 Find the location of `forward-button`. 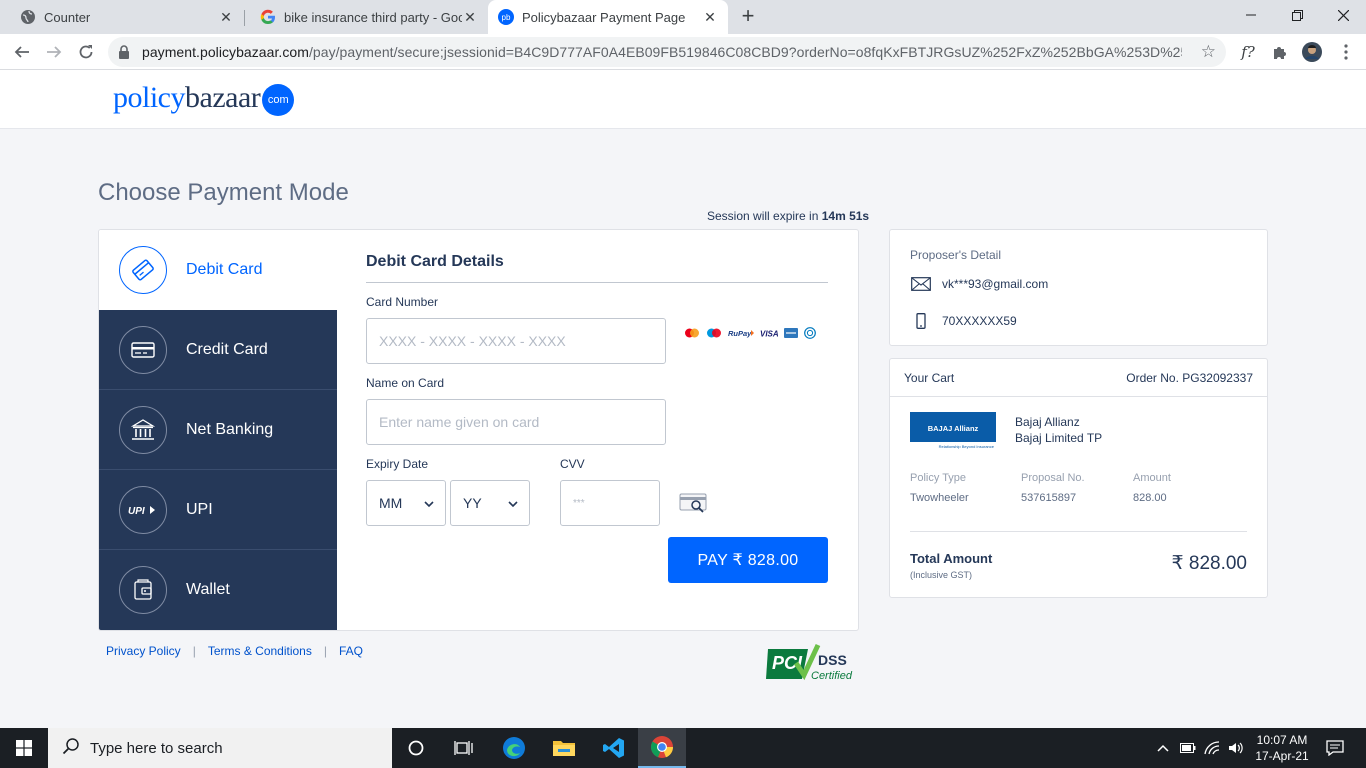

forward-button is located at coordinates (54, 52).